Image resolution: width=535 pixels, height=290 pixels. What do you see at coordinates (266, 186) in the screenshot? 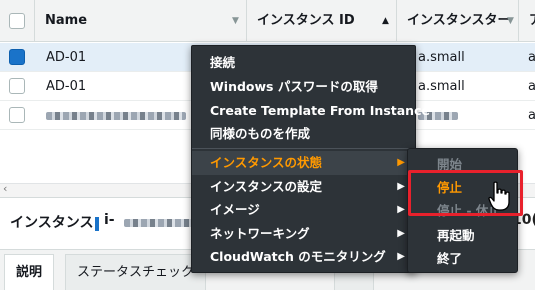
I see `menu-item-label: インスタンスの設定` at bounding box center [266, 186].